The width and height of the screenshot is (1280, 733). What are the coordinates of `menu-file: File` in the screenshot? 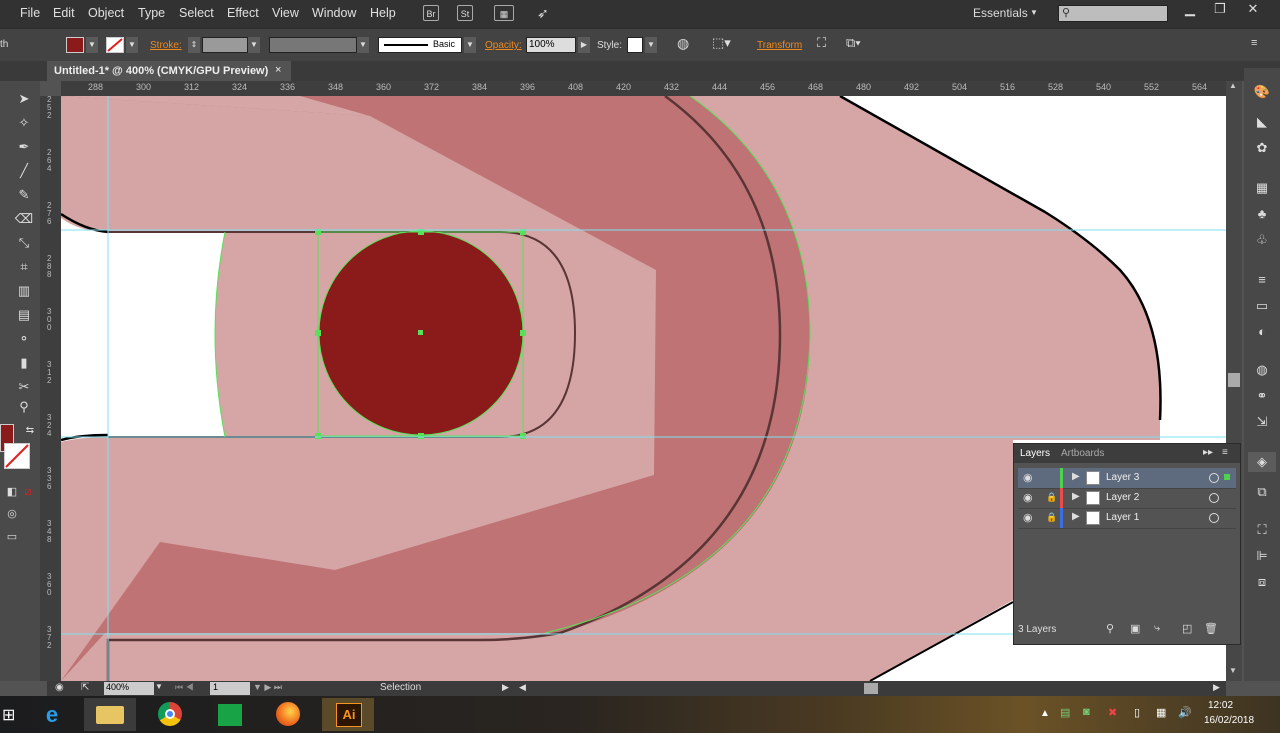 It's located at (30, 13).